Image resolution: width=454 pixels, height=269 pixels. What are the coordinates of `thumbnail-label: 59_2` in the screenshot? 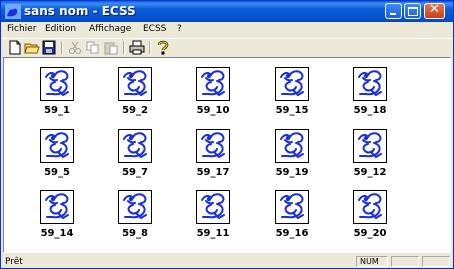 It's located at (135, 110).